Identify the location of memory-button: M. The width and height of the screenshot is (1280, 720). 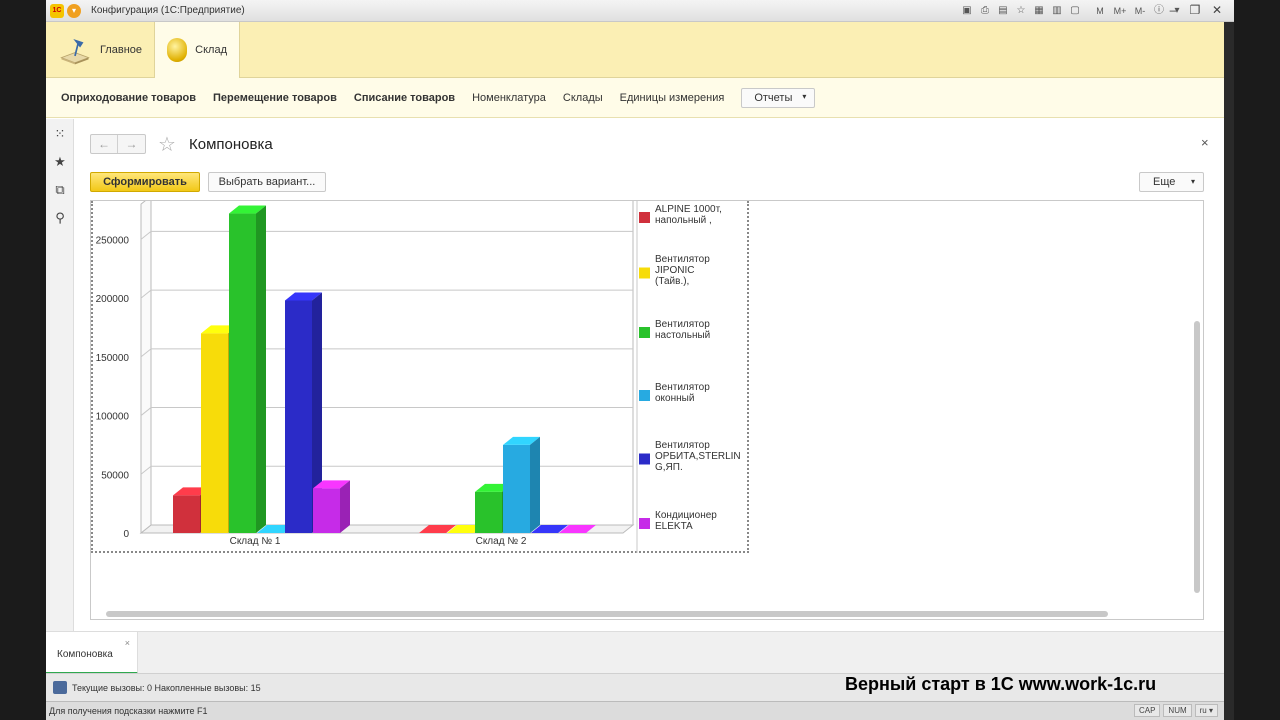
(1100, 11).